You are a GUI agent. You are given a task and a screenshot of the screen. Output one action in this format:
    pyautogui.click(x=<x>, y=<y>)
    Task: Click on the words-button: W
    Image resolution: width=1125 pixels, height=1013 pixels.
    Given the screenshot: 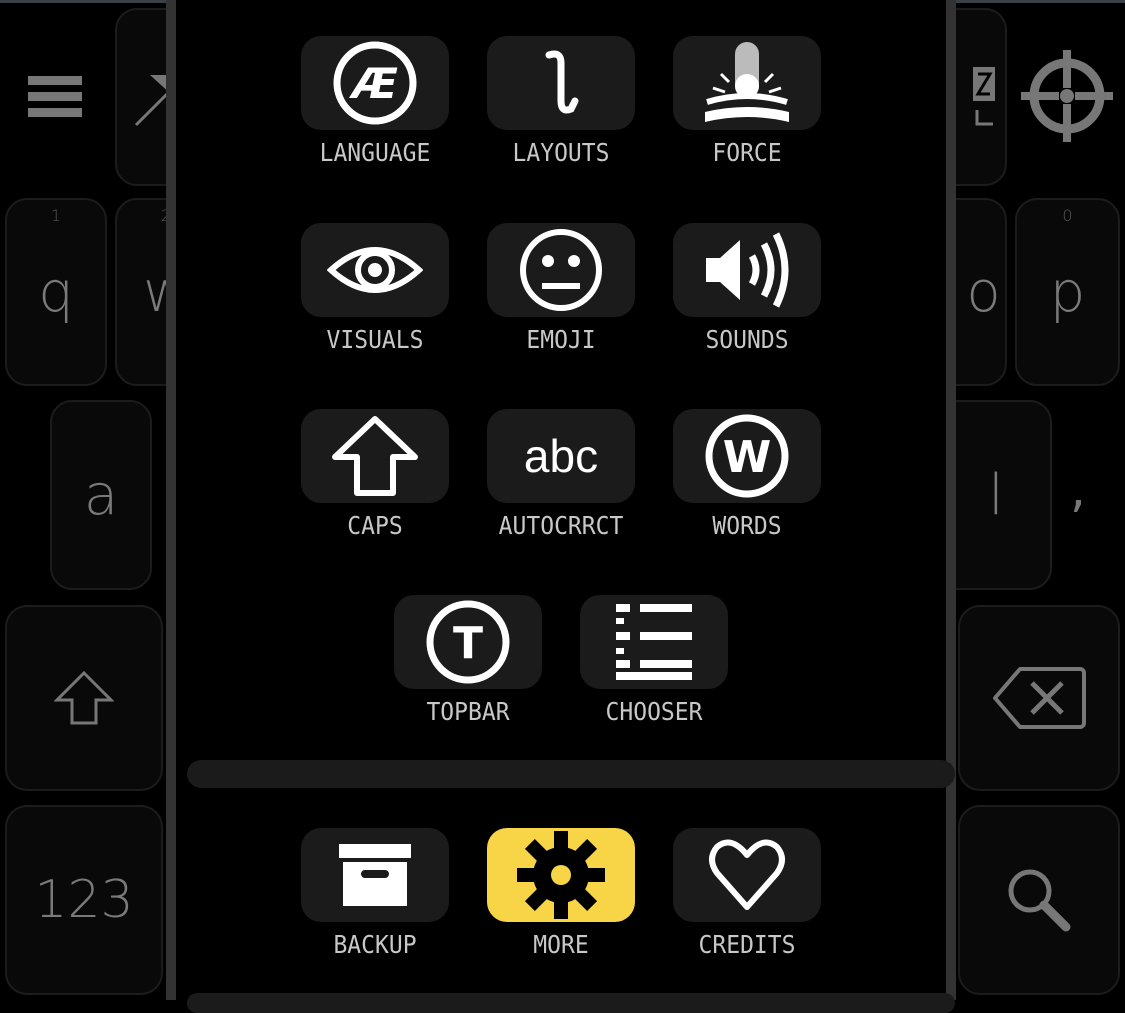 What is the action you would take?
    pyautogui.click(x=747, y=456)
    